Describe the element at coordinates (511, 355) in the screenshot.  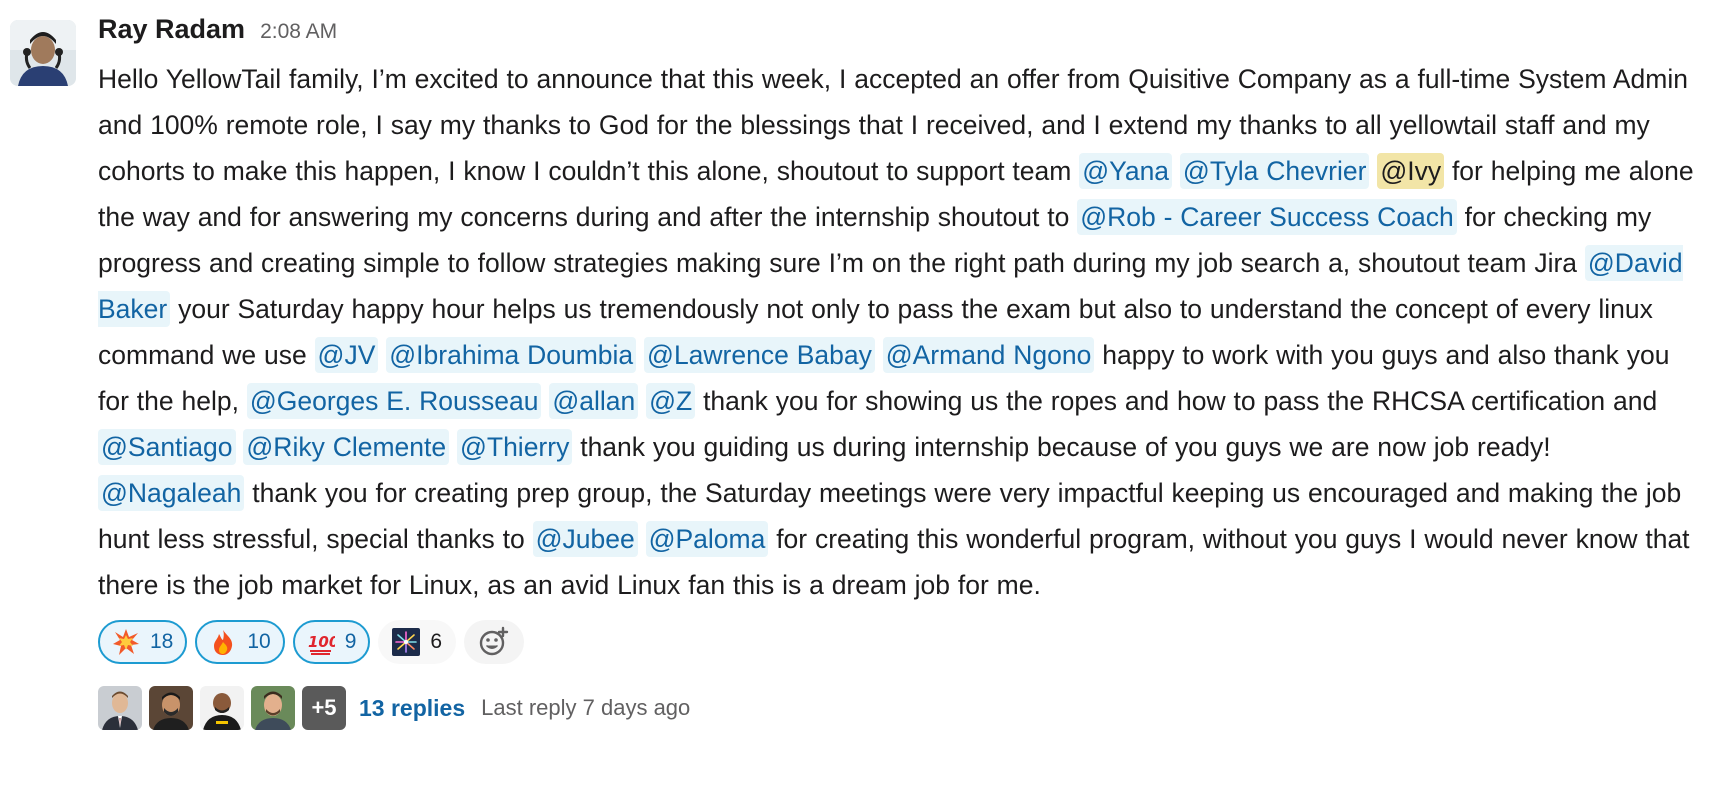
I see `user-mention: @Ibrahima Doumbia` at that location.